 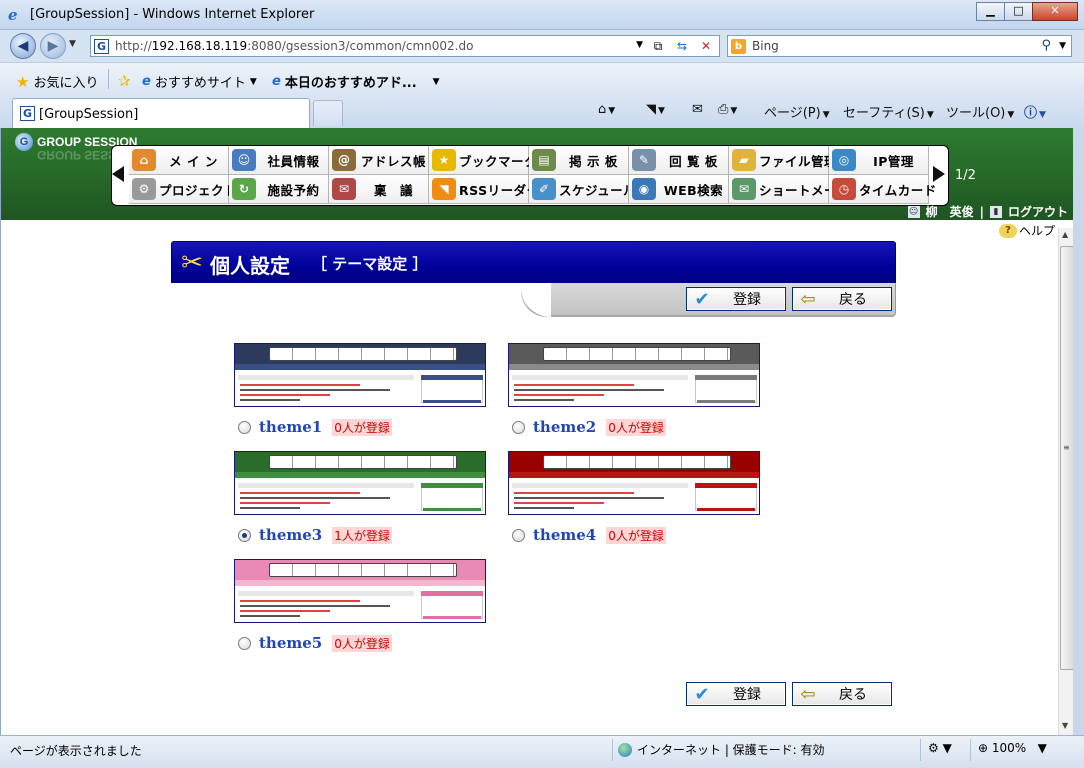 What do you see at coordinates (1055, 11) in the screenshot?
I see `close-button: ✕` at bounding box center [1055, 11].